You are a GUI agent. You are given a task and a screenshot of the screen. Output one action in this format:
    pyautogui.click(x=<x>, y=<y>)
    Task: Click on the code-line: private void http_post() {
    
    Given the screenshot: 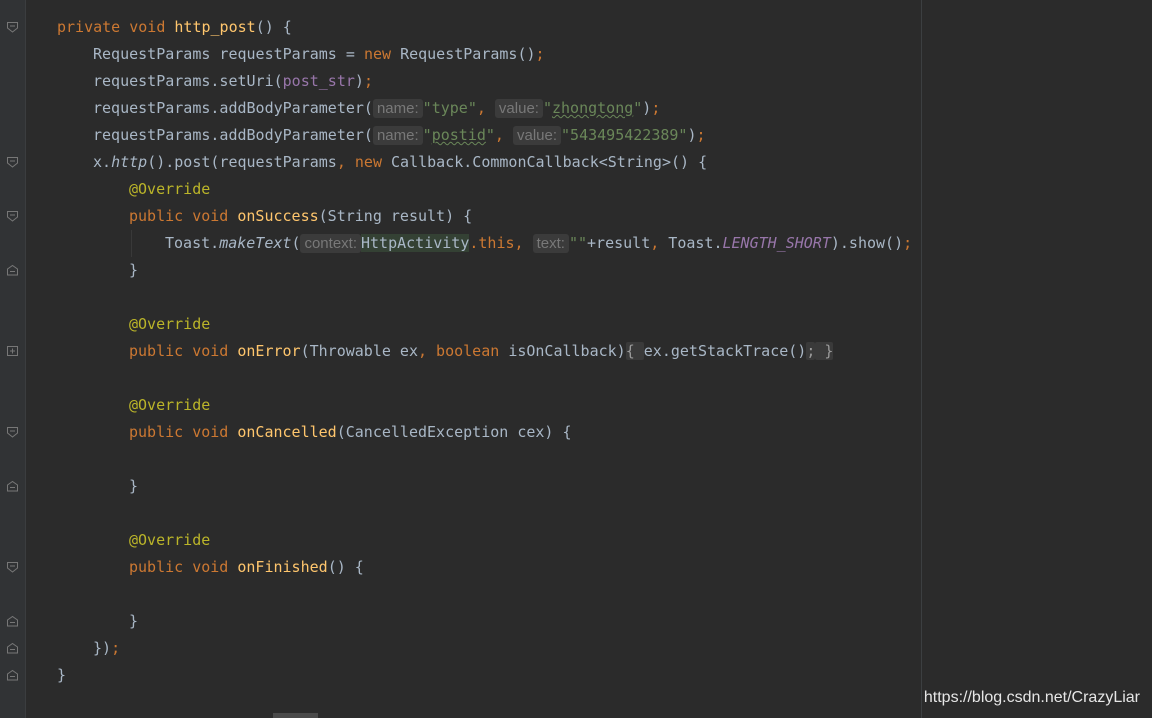 What is the action you would take?
    pyautogui.click(x=484, y=27)
    